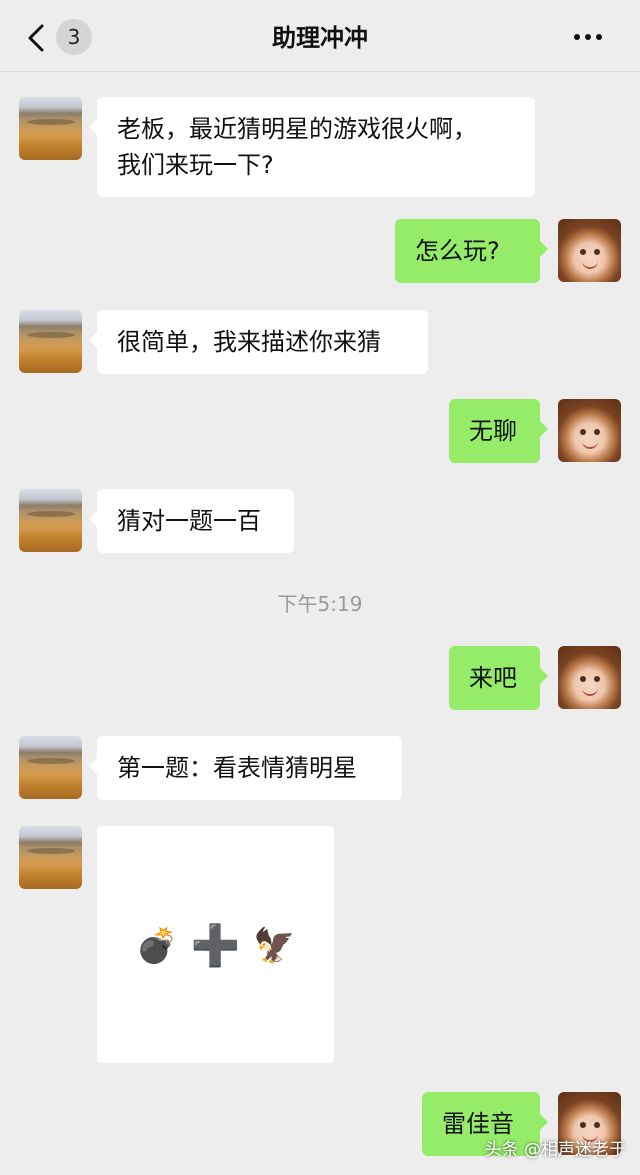 This screenshot has width=640, height=1175. I want to click on message-text: 来吧, so click(493, 678).